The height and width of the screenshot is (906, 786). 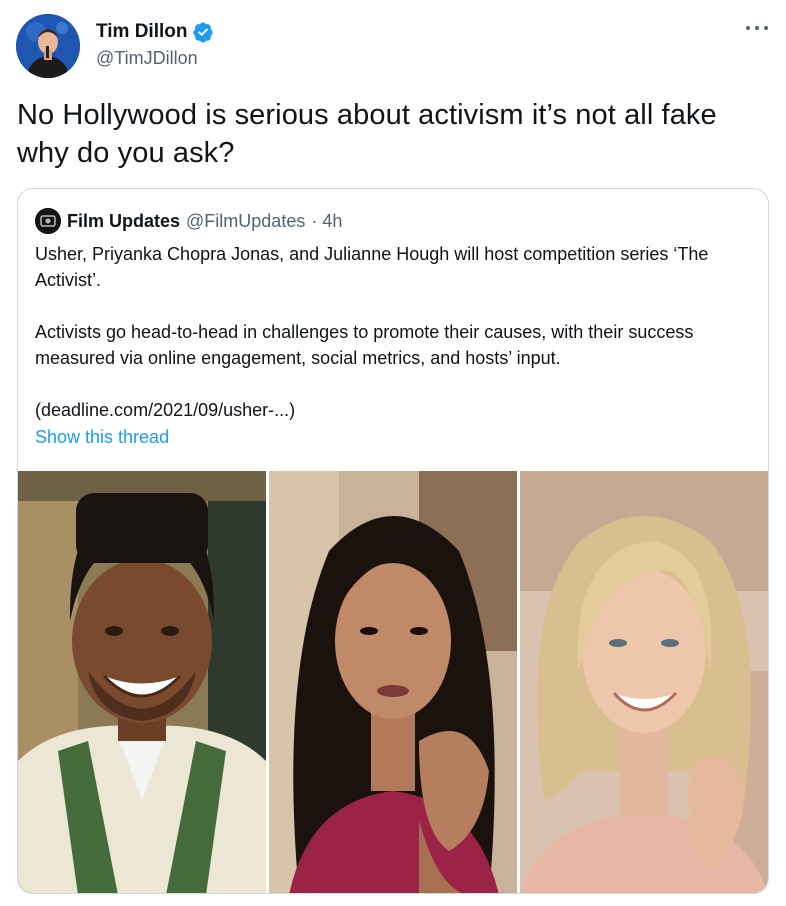 What do you see at coordinates (165, 410) in the screenshot?
I see `quoted-link-text: (deadline.com/2021/09/usher-...)` at bounding box center [165, 410].